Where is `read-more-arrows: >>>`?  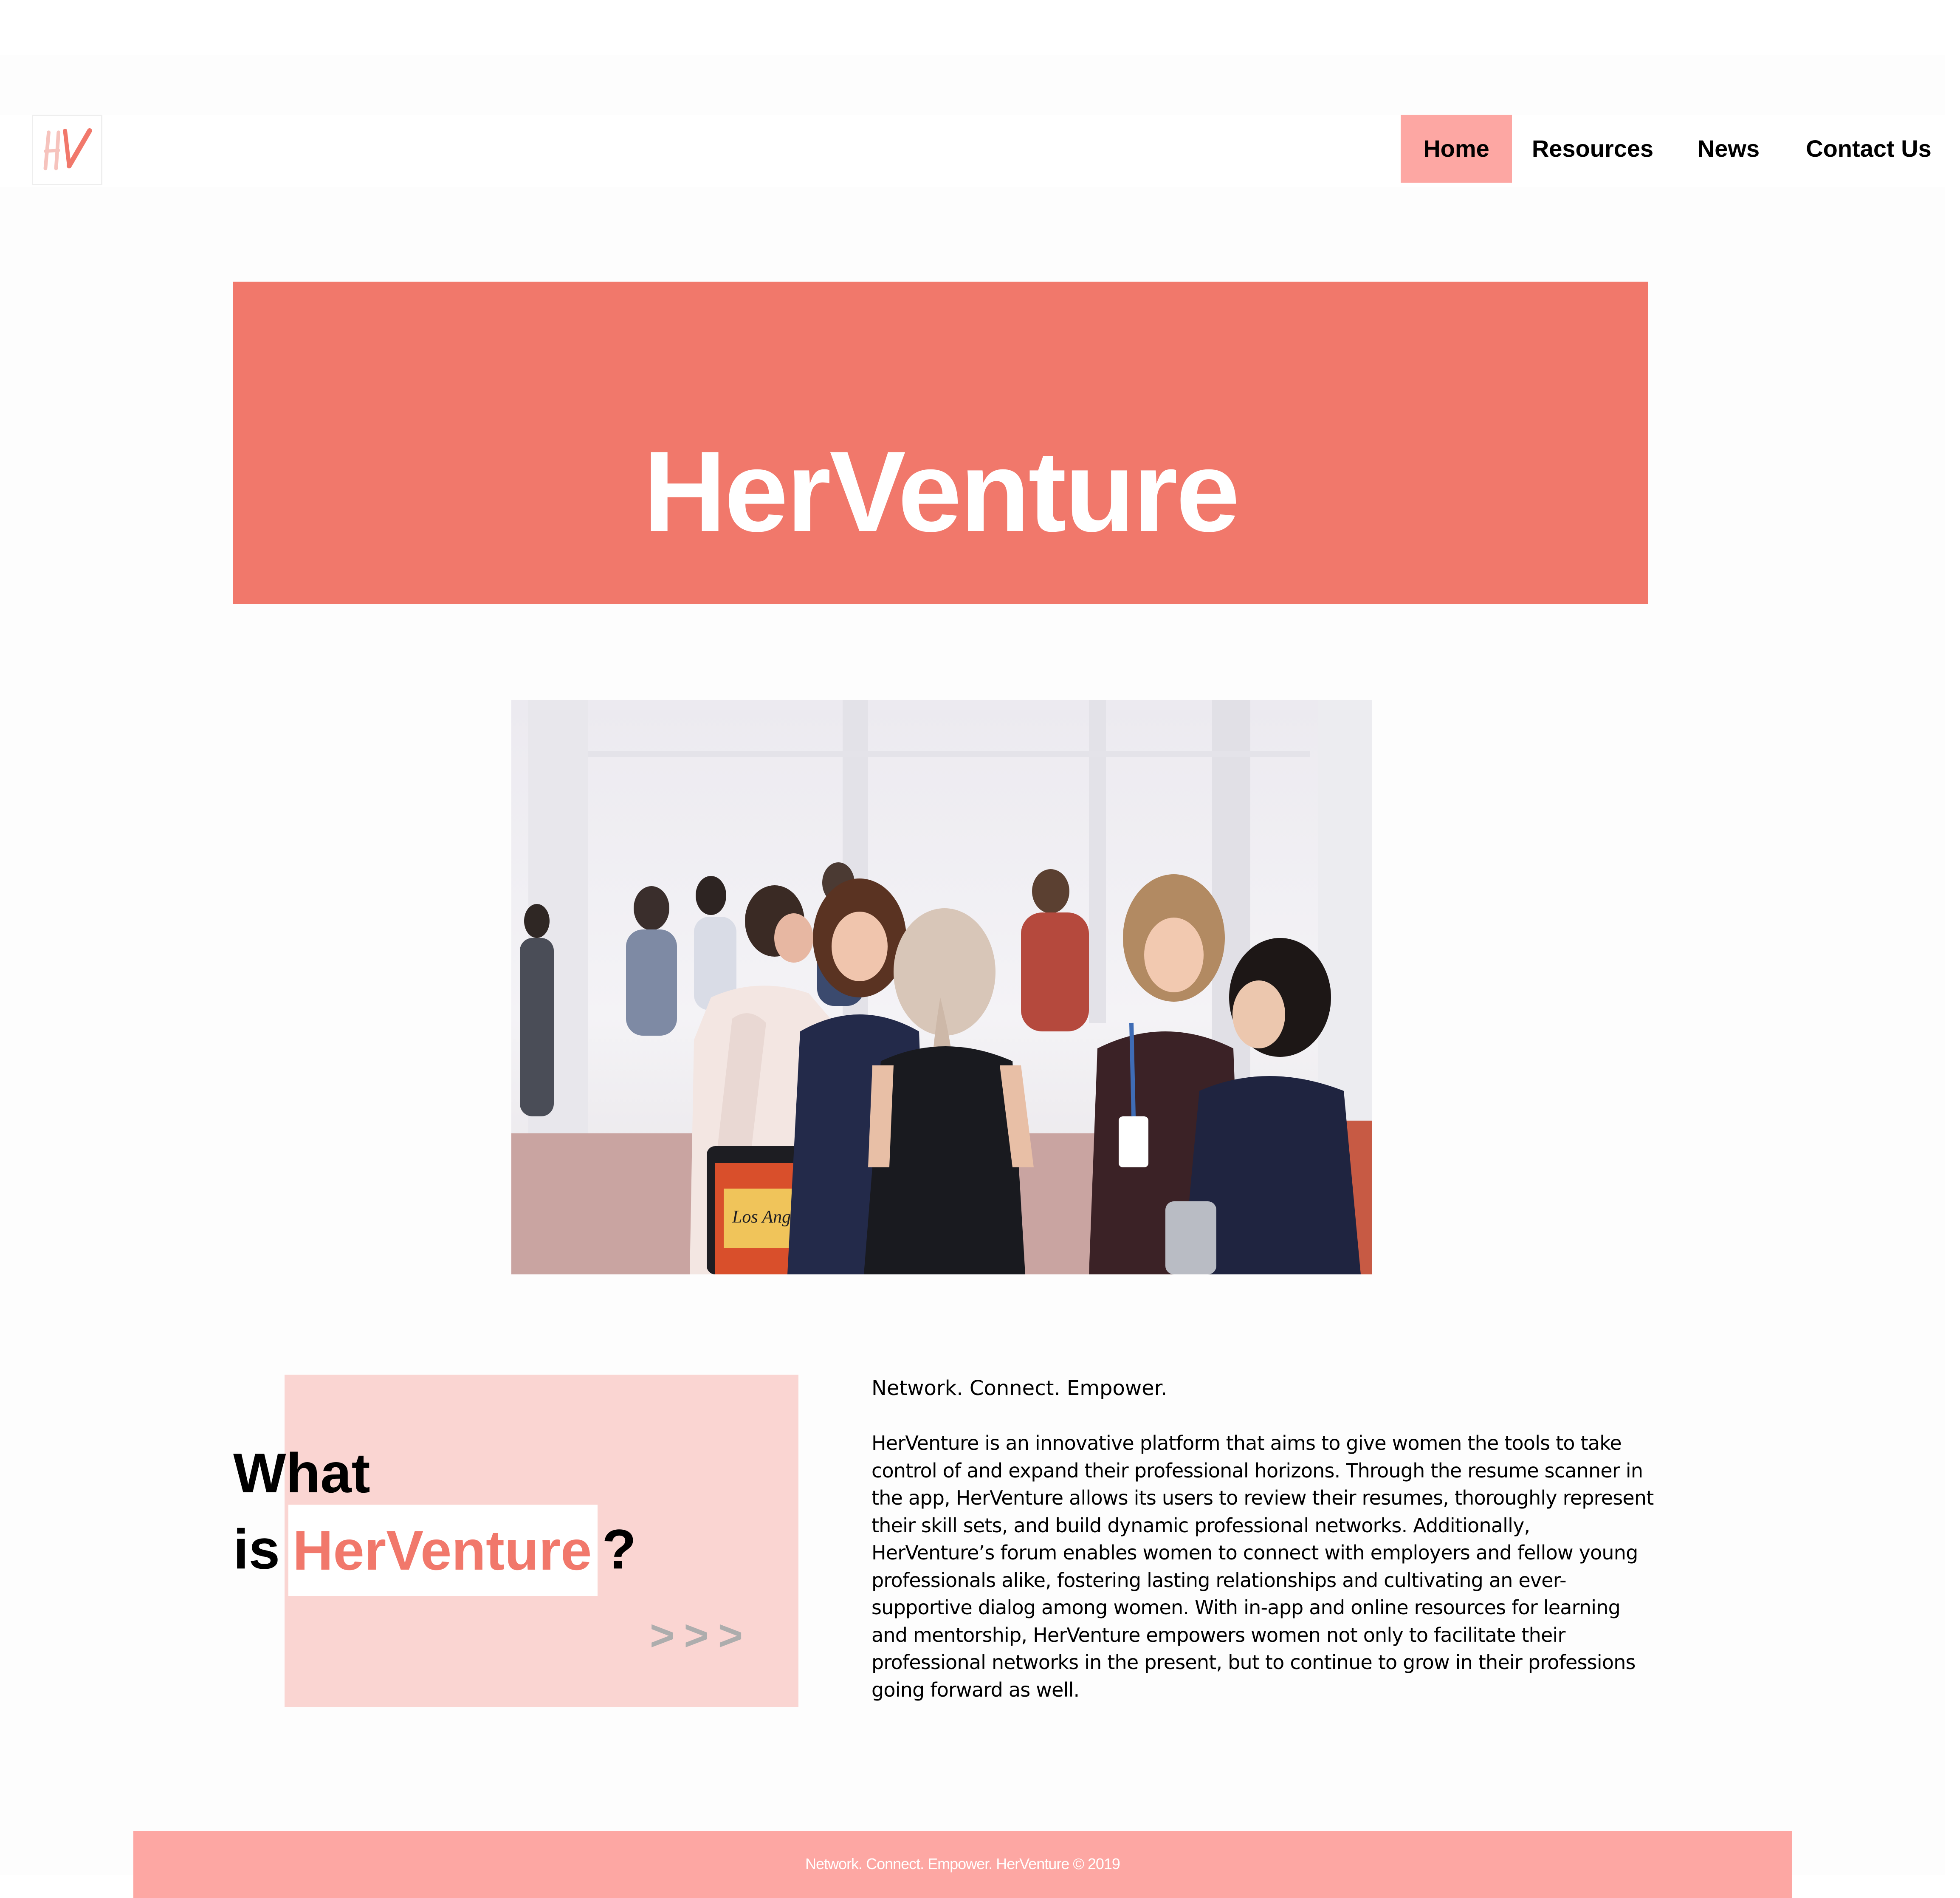
read-more-arrows: >>> is located at coordinates (701, 1635).